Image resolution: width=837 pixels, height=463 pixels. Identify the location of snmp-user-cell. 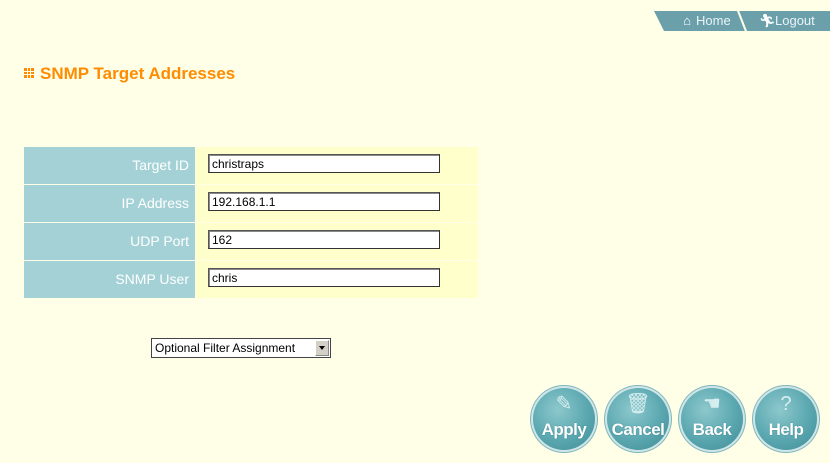
(337, 279).